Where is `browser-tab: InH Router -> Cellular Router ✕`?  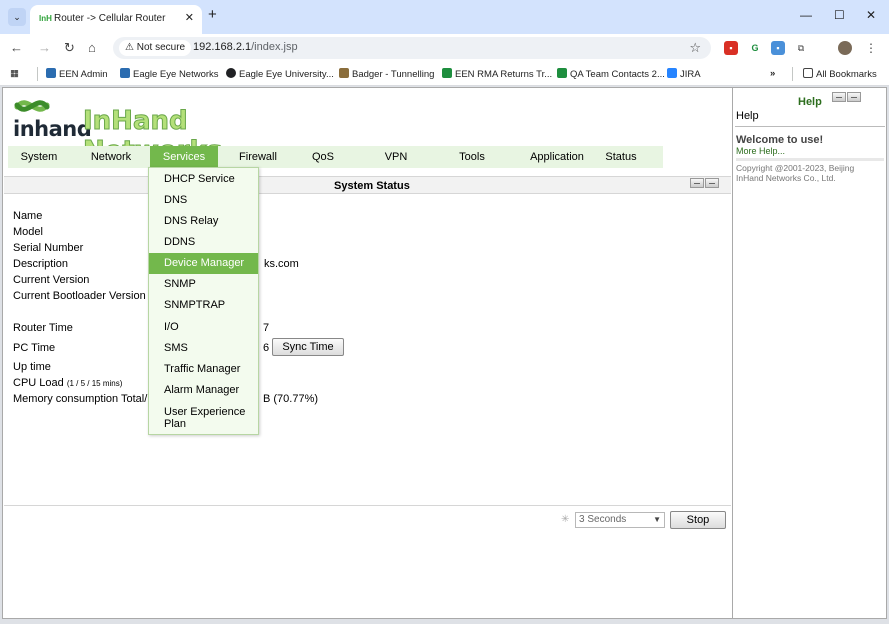 browser-tab: InH Router -> Cellular Router ✕ is located at coordinates (116, 19).